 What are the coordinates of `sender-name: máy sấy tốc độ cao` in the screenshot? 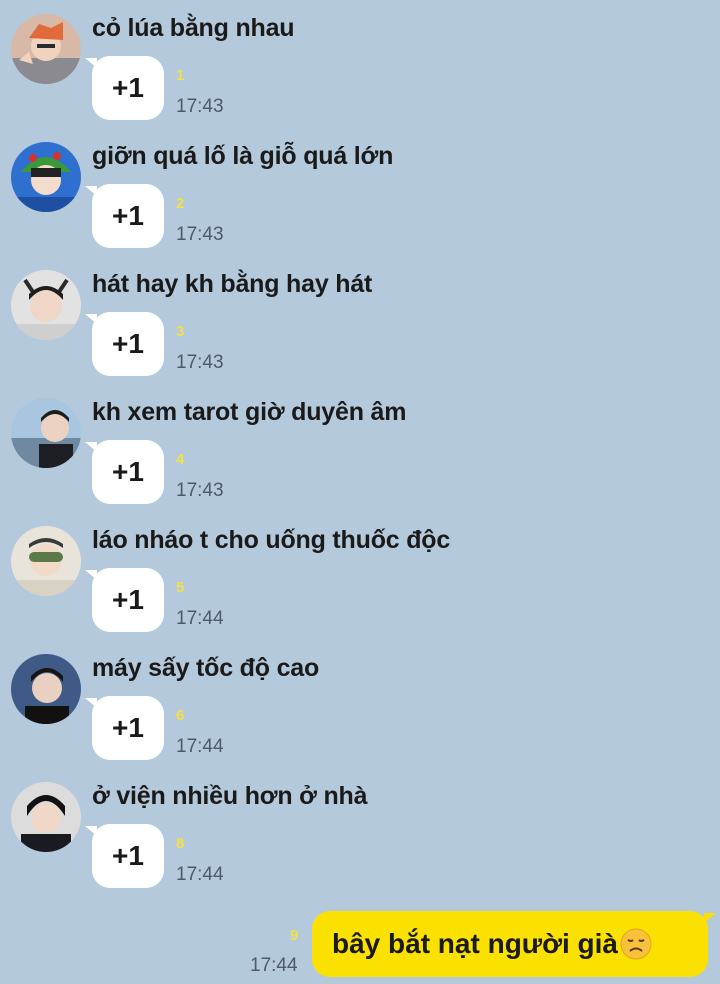 It's located at (206, 668).